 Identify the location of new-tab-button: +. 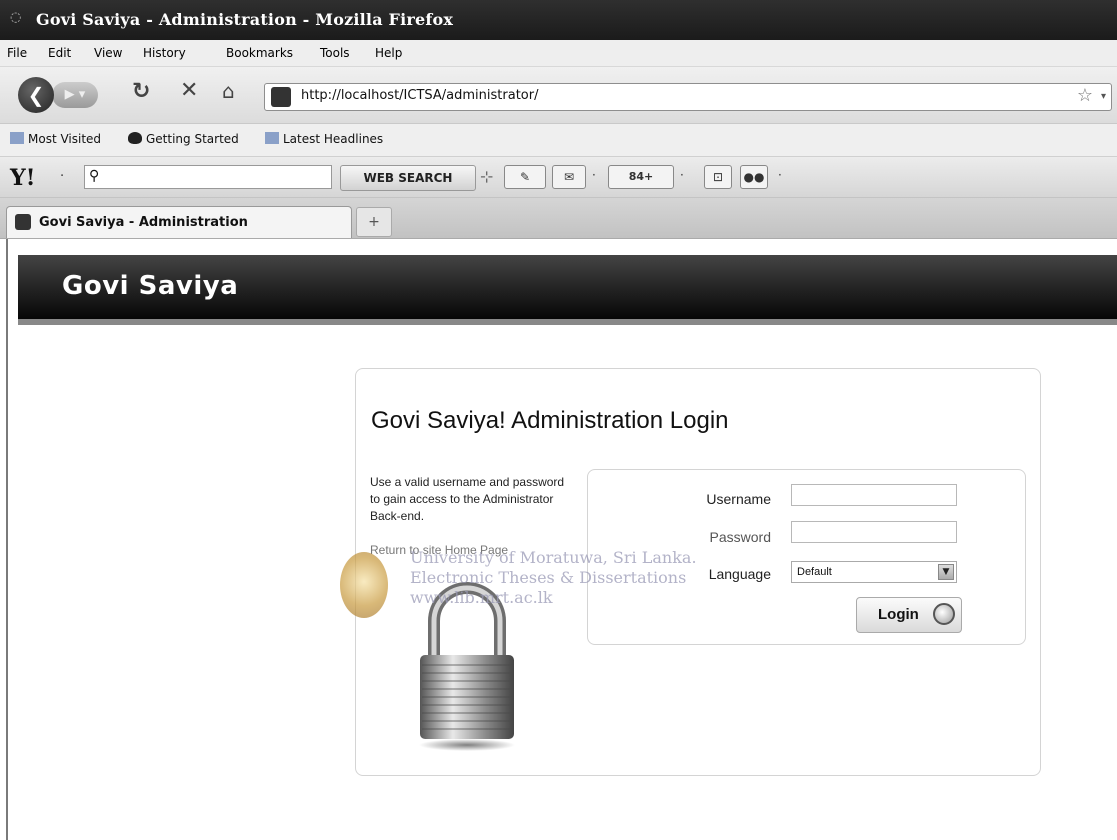
(374, 222).